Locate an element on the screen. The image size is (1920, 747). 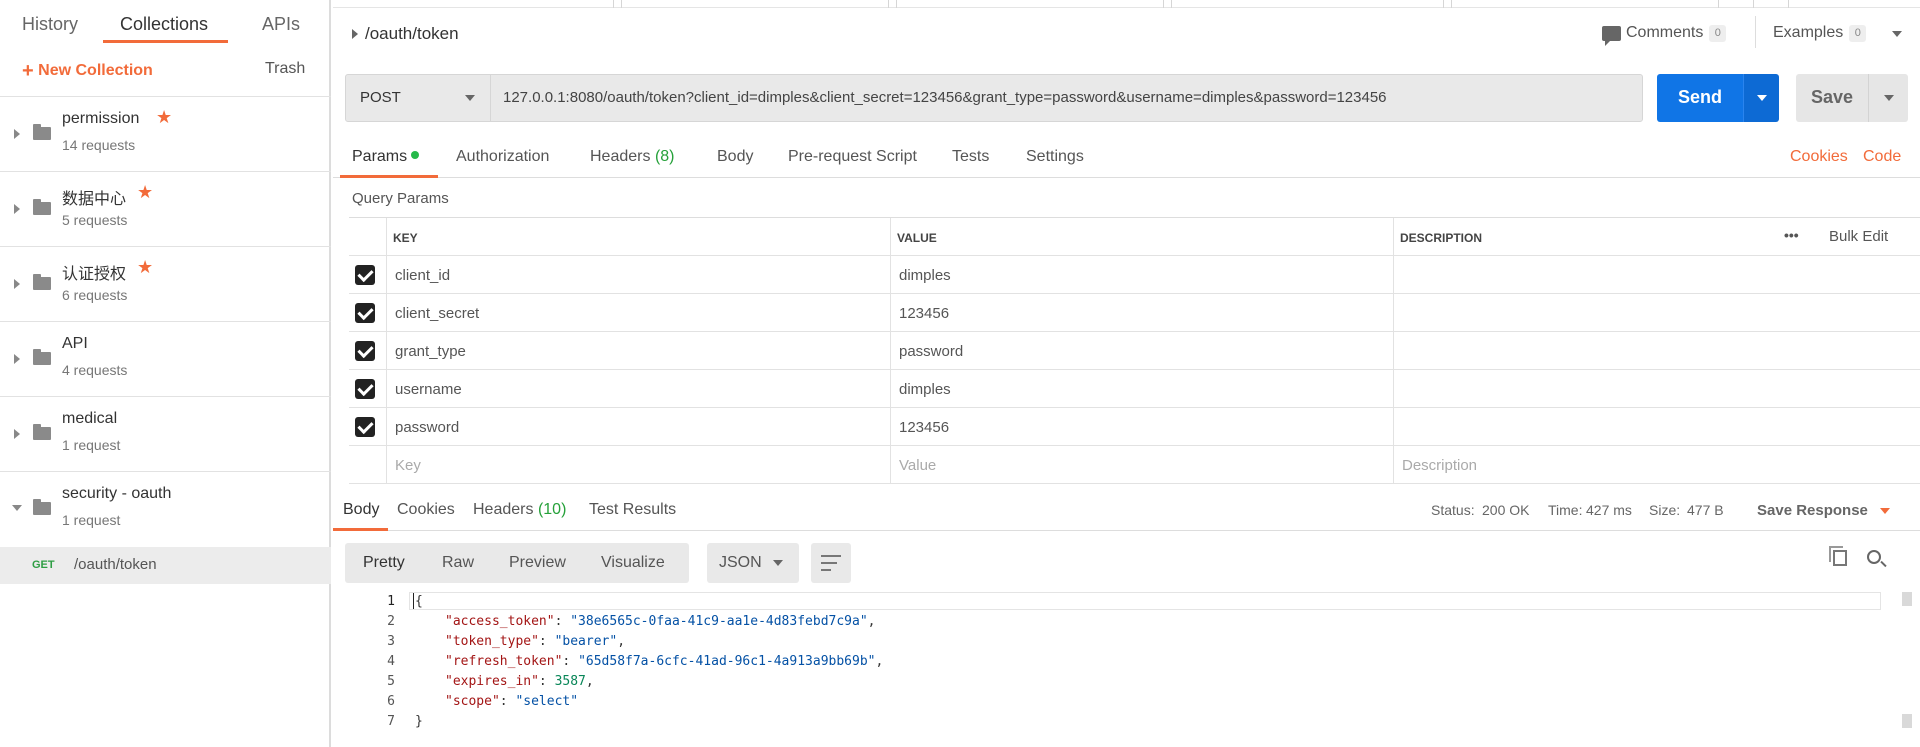
param-key: password is located at coordinates (638, 427).